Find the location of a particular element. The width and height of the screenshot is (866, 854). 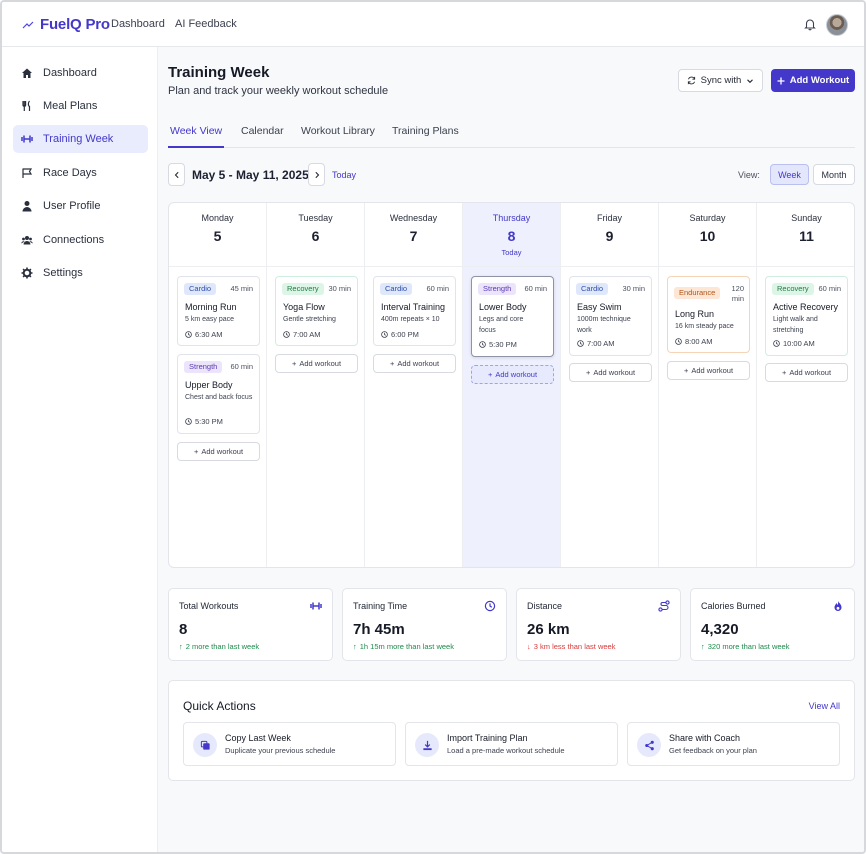

workout-time-text: 10:00 AM is located at coordinates (799, 343).